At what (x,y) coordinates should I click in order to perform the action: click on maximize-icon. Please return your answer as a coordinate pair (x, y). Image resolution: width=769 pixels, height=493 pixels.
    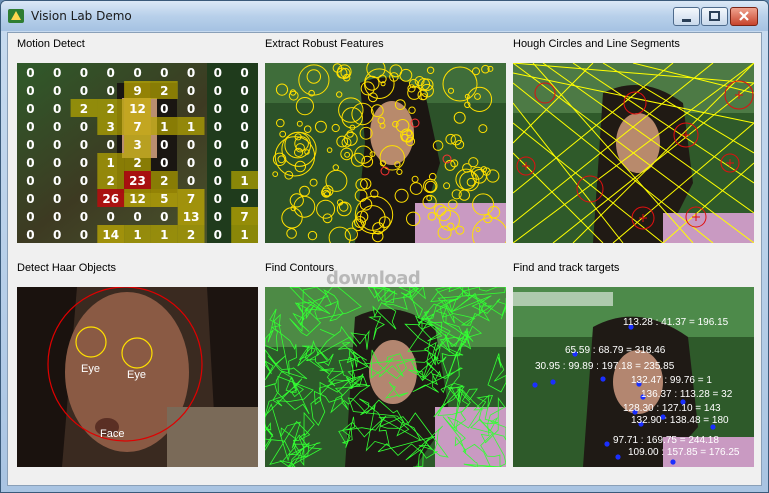
    Looking at the image, I should click on (714, 16).